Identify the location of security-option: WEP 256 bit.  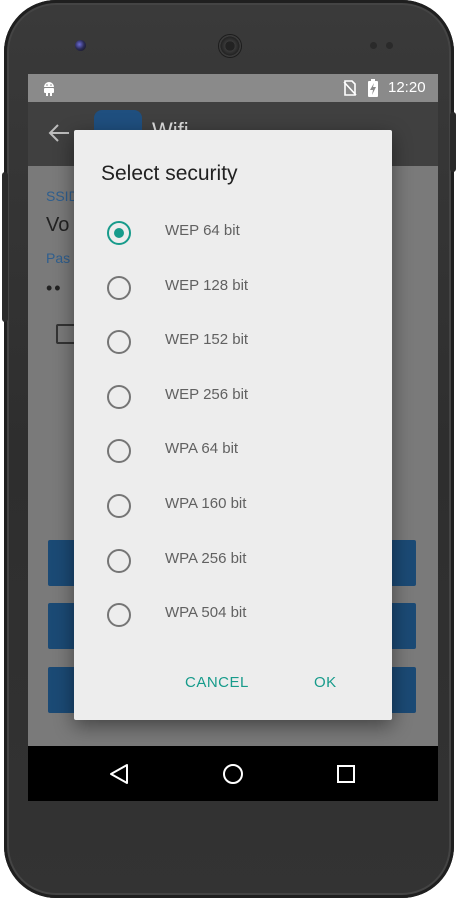
(233, 397).